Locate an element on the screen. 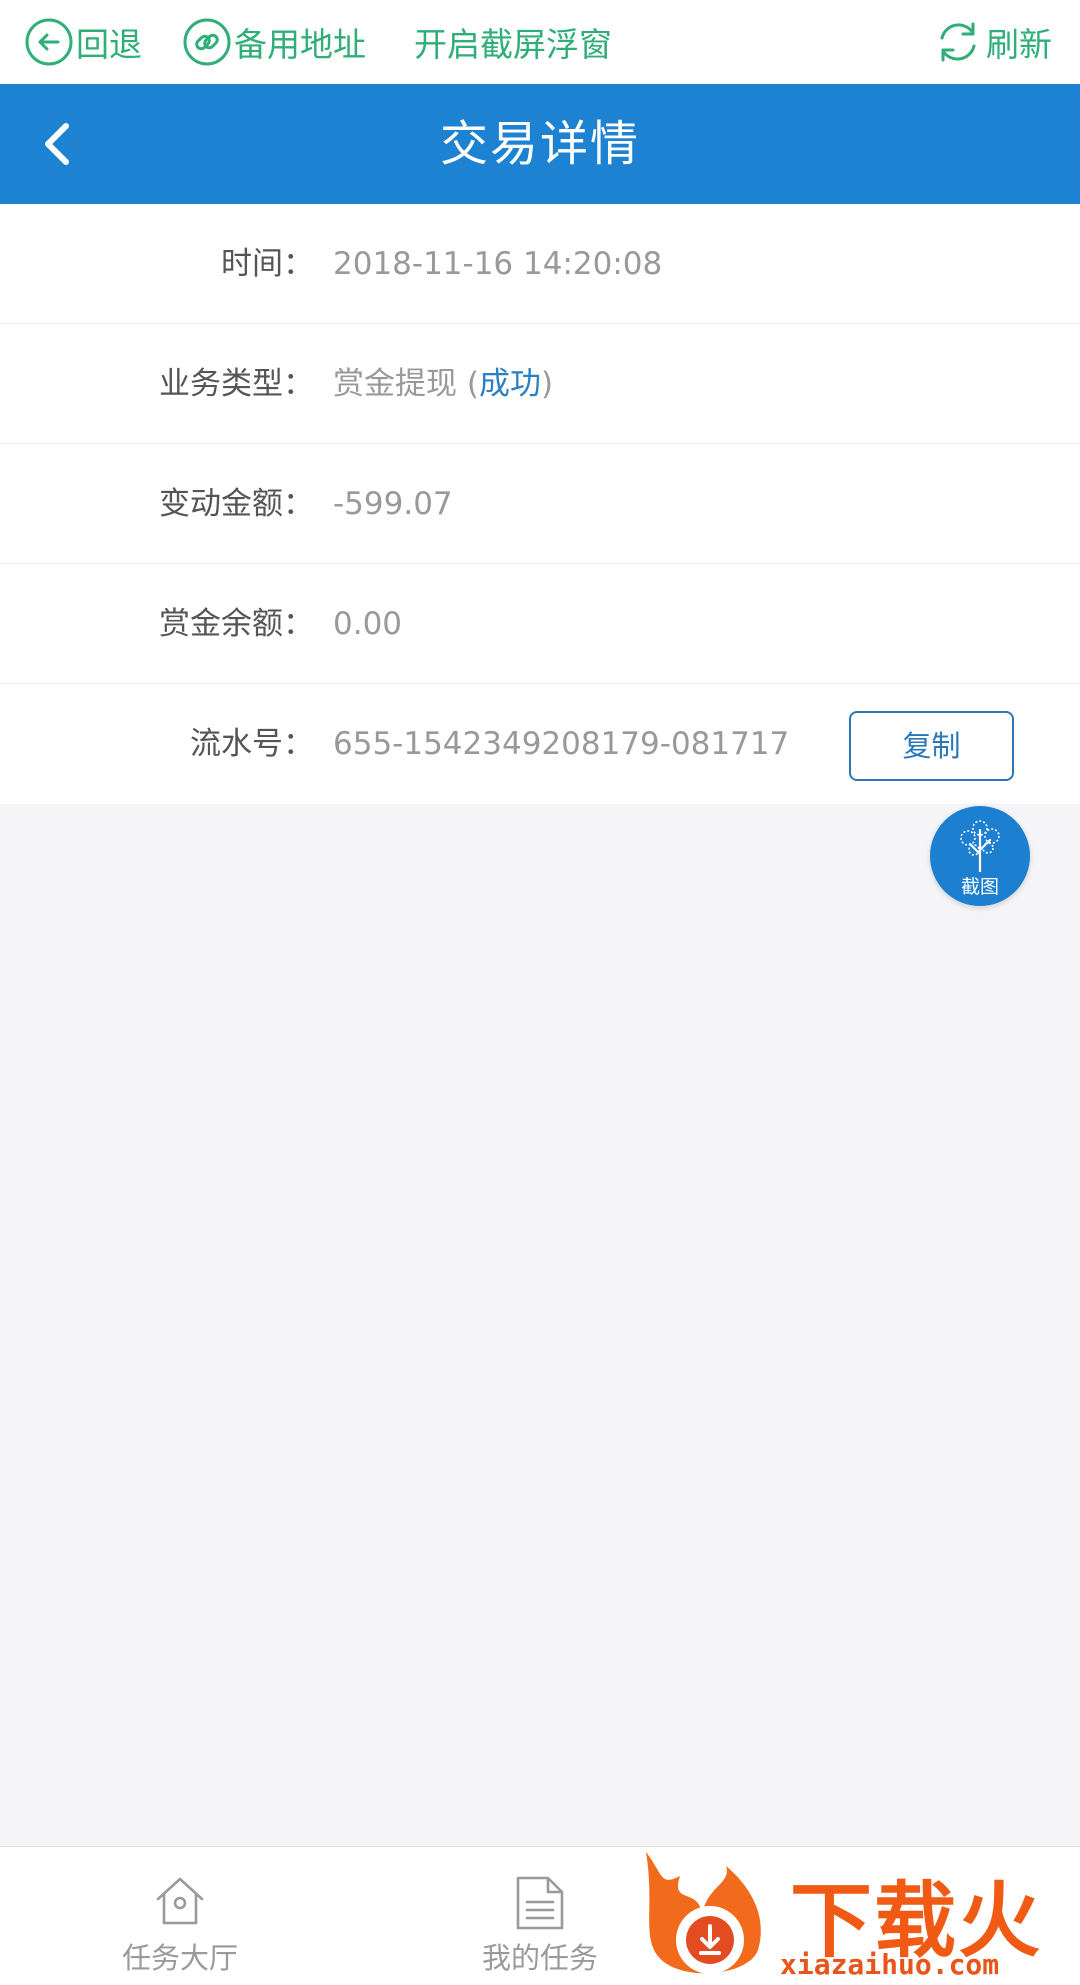 This screenshot has height=1985, width=1080. link-icon is located at coordinates (207, 42).